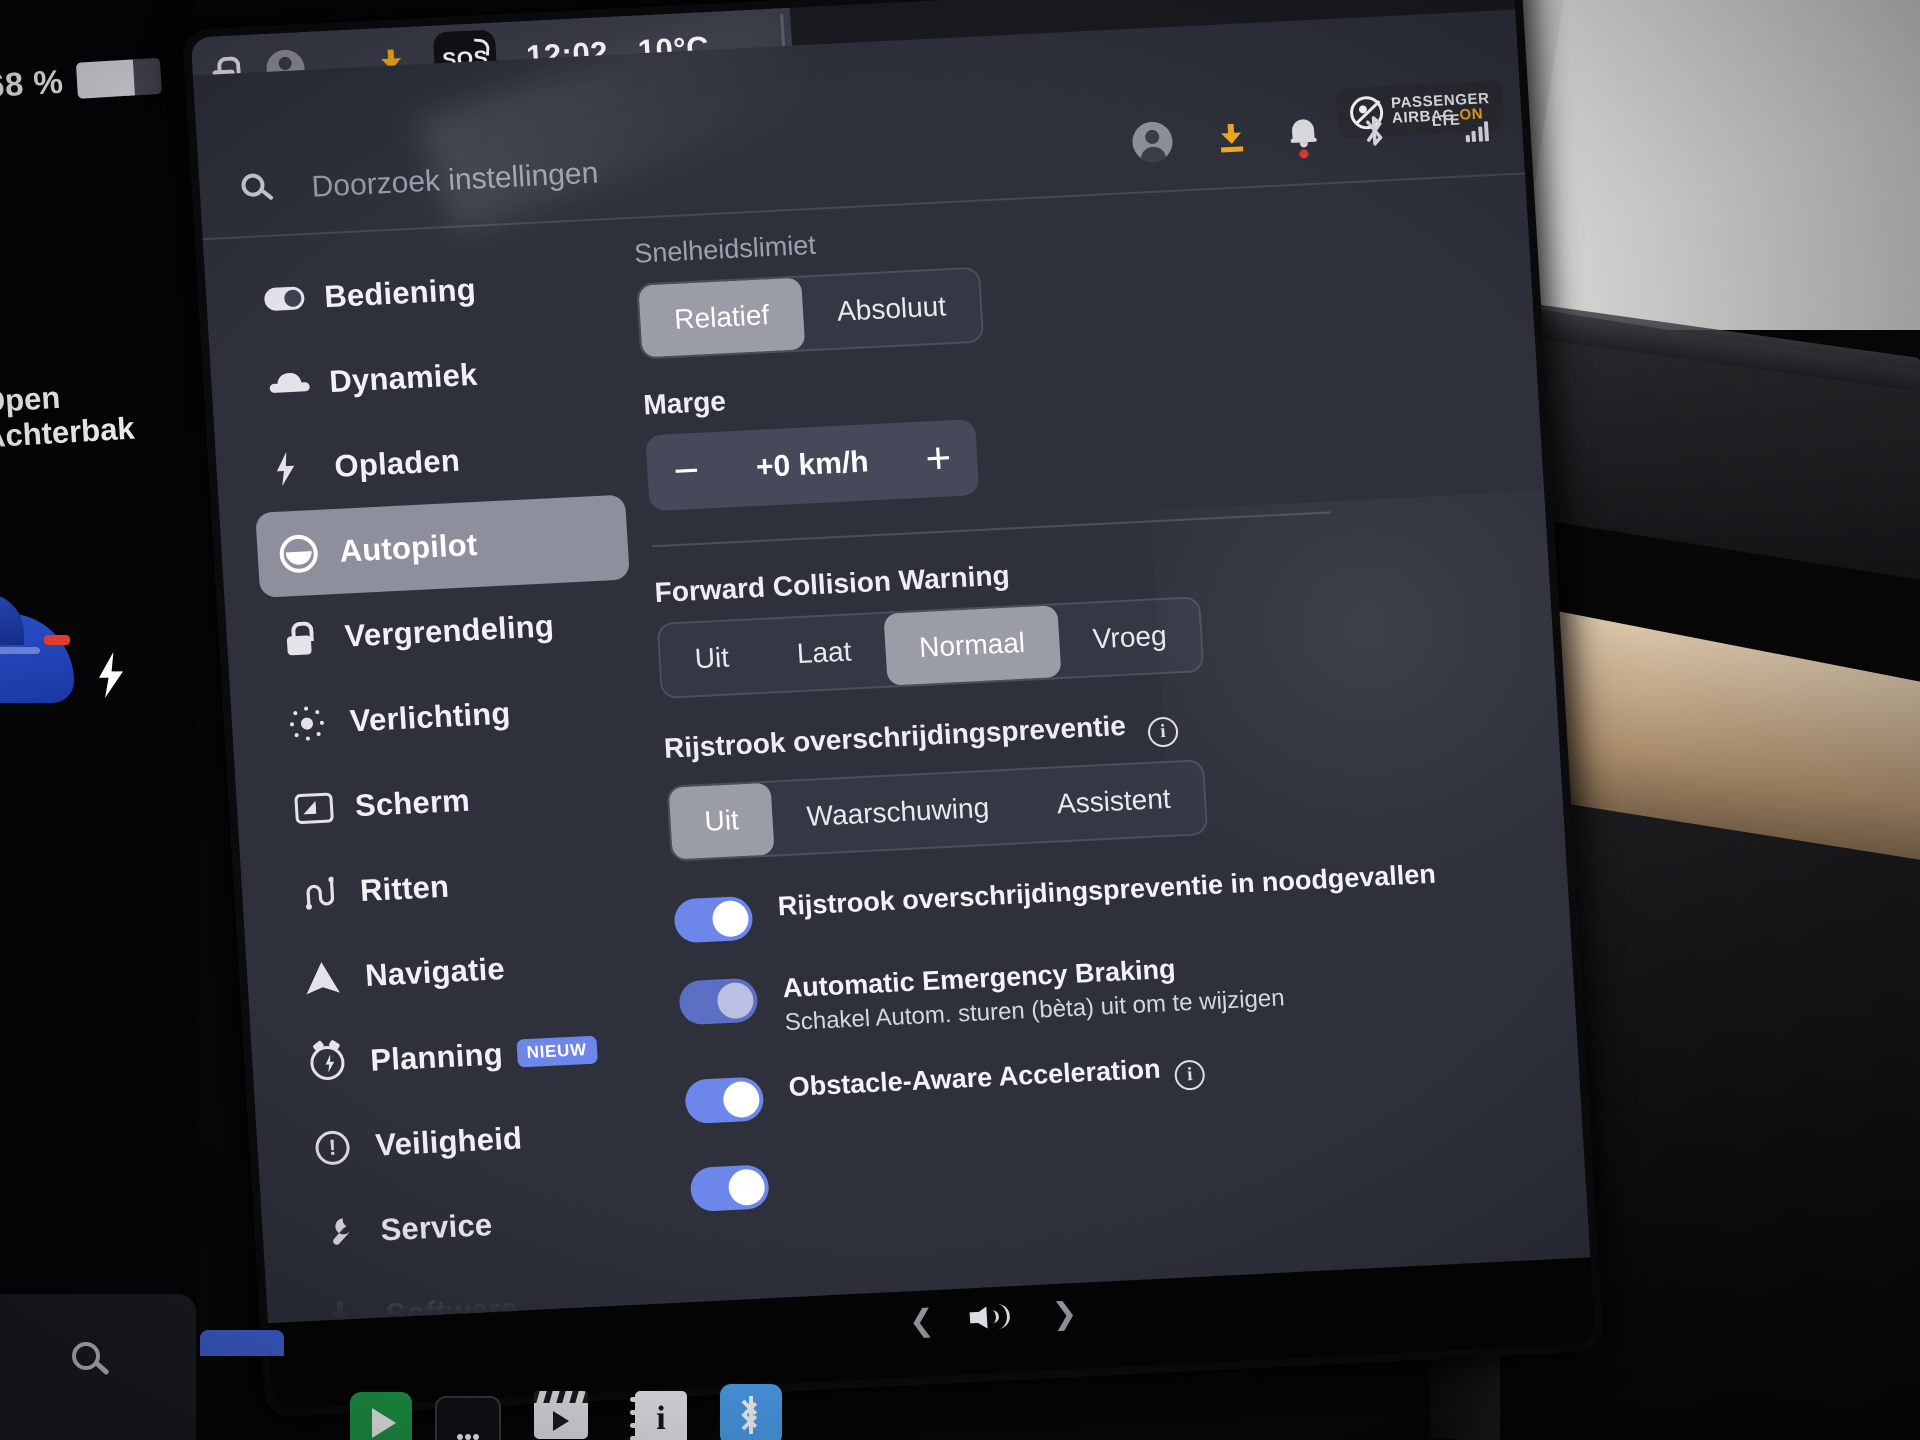  I want to click on lane-departure-segmented-control: Uit Waarschuwing Assistent, so click(937, 810).